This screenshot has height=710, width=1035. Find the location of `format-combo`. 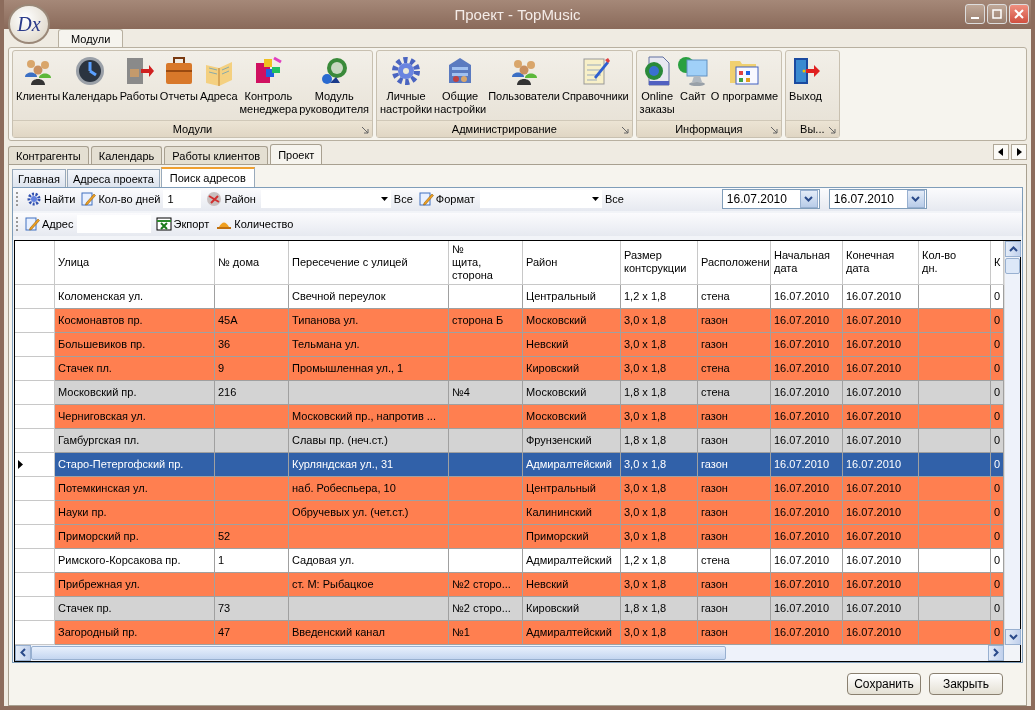

format-combo is located at coordinates (540, 199).